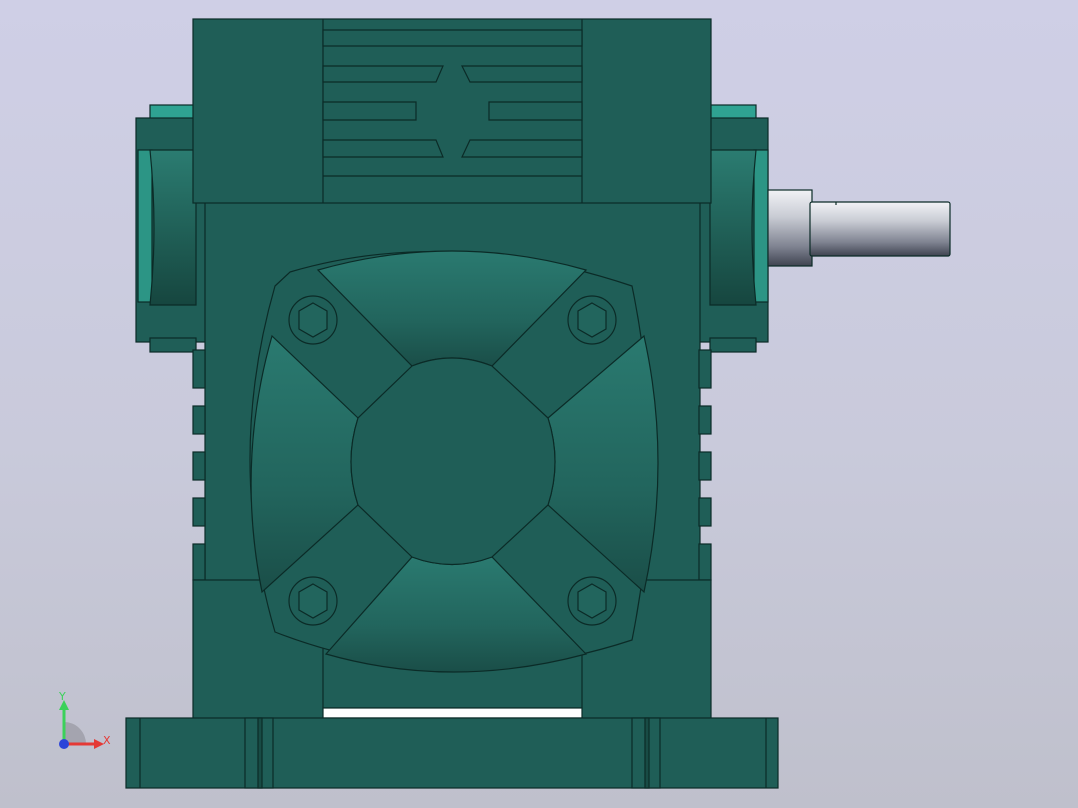 This screenshot has height=808, width=1078. I want to click on output-shaft, so click(859, 228).